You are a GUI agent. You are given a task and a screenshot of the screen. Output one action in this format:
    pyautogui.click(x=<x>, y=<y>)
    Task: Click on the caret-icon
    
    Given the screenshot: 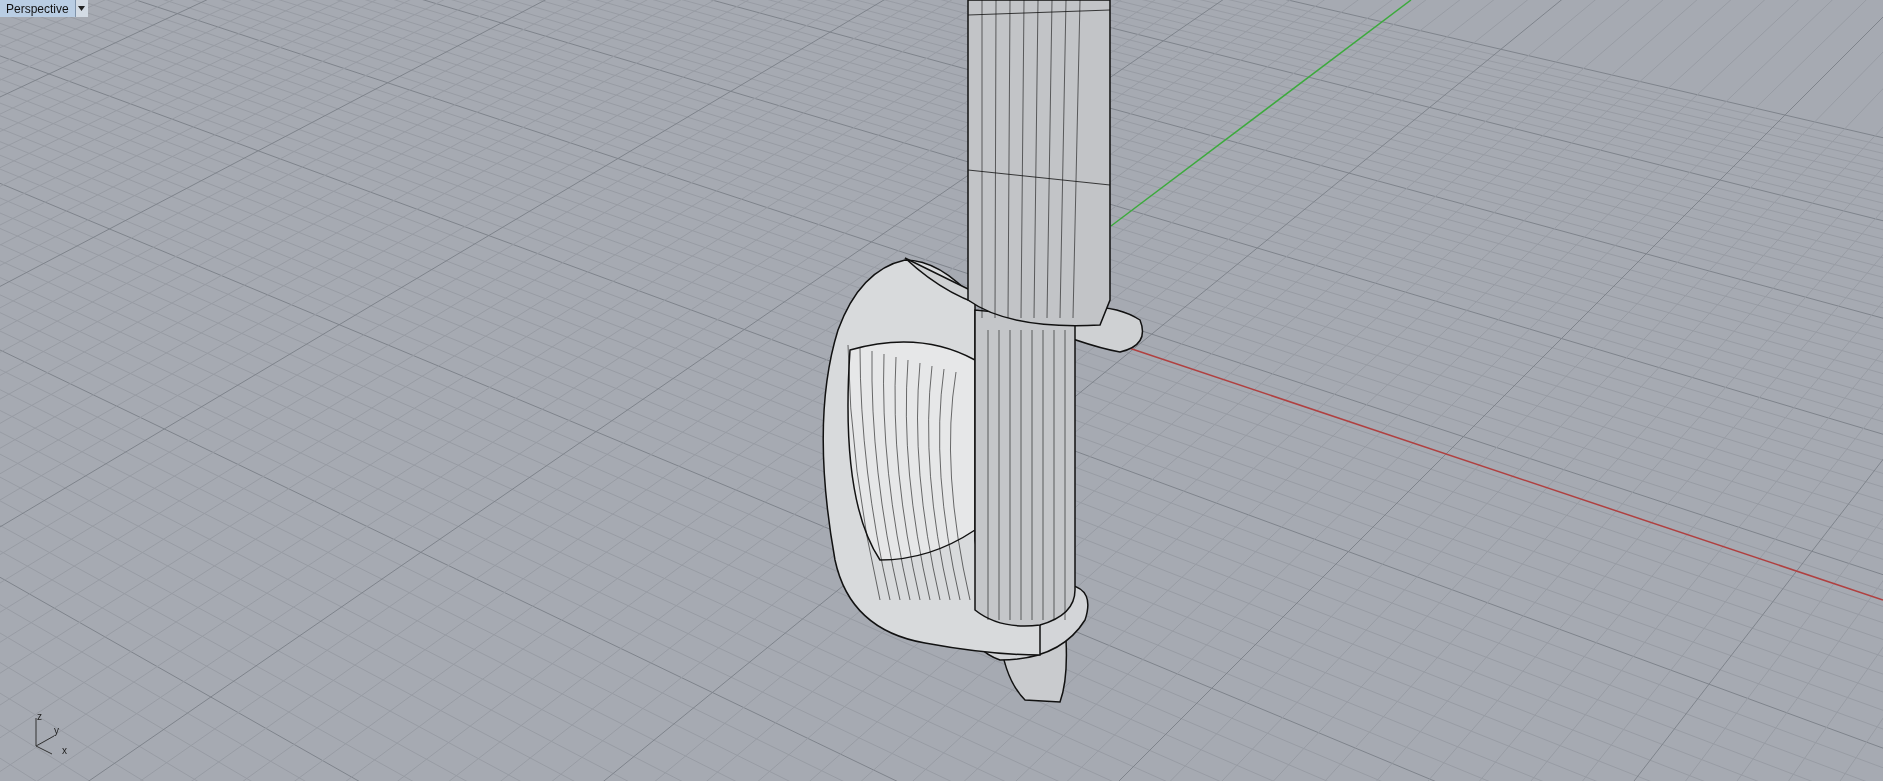 What is the action you would take?
    pyautogui.click(x=82, y=8)
    